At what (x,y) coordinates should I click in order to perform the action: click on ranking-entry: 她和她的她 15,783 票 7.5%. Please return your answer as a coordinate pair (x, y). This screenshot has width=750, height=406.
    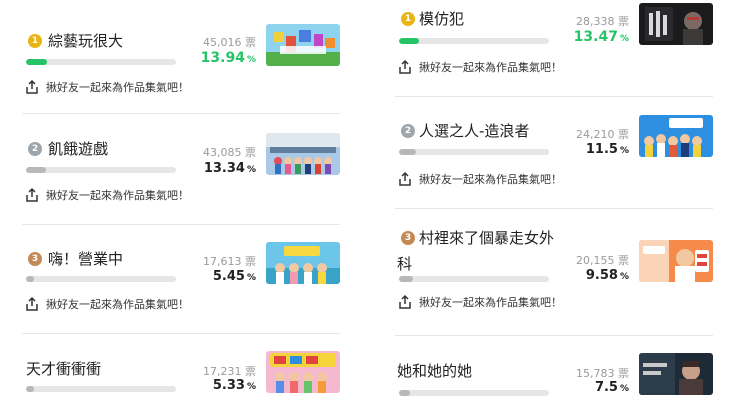
    Looking at the image, I should click on (554, 370).